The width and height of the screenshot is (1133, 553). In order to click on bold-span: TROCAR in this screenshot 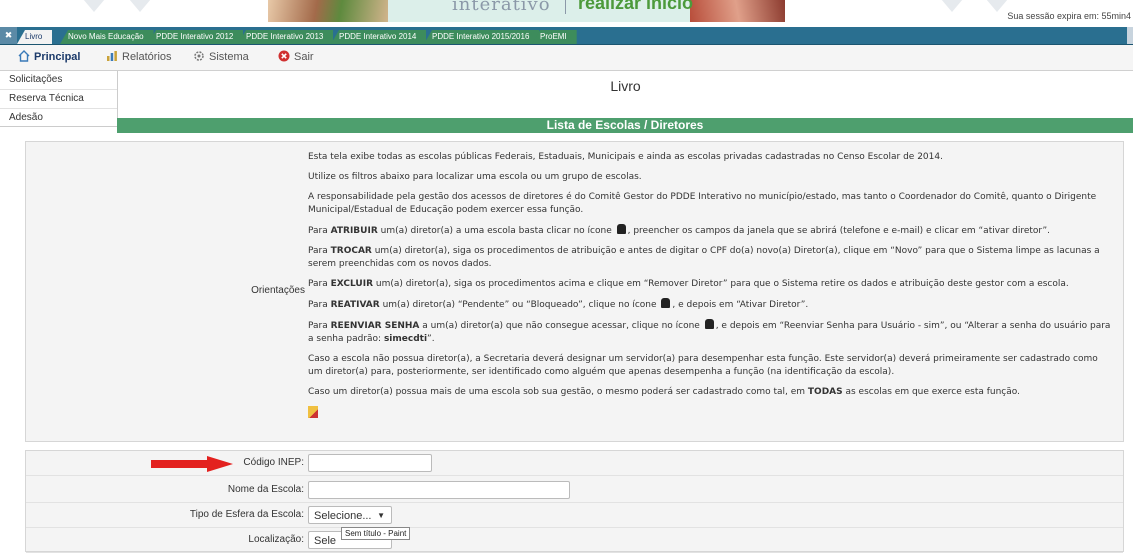, I will do `click(351, 251)`.